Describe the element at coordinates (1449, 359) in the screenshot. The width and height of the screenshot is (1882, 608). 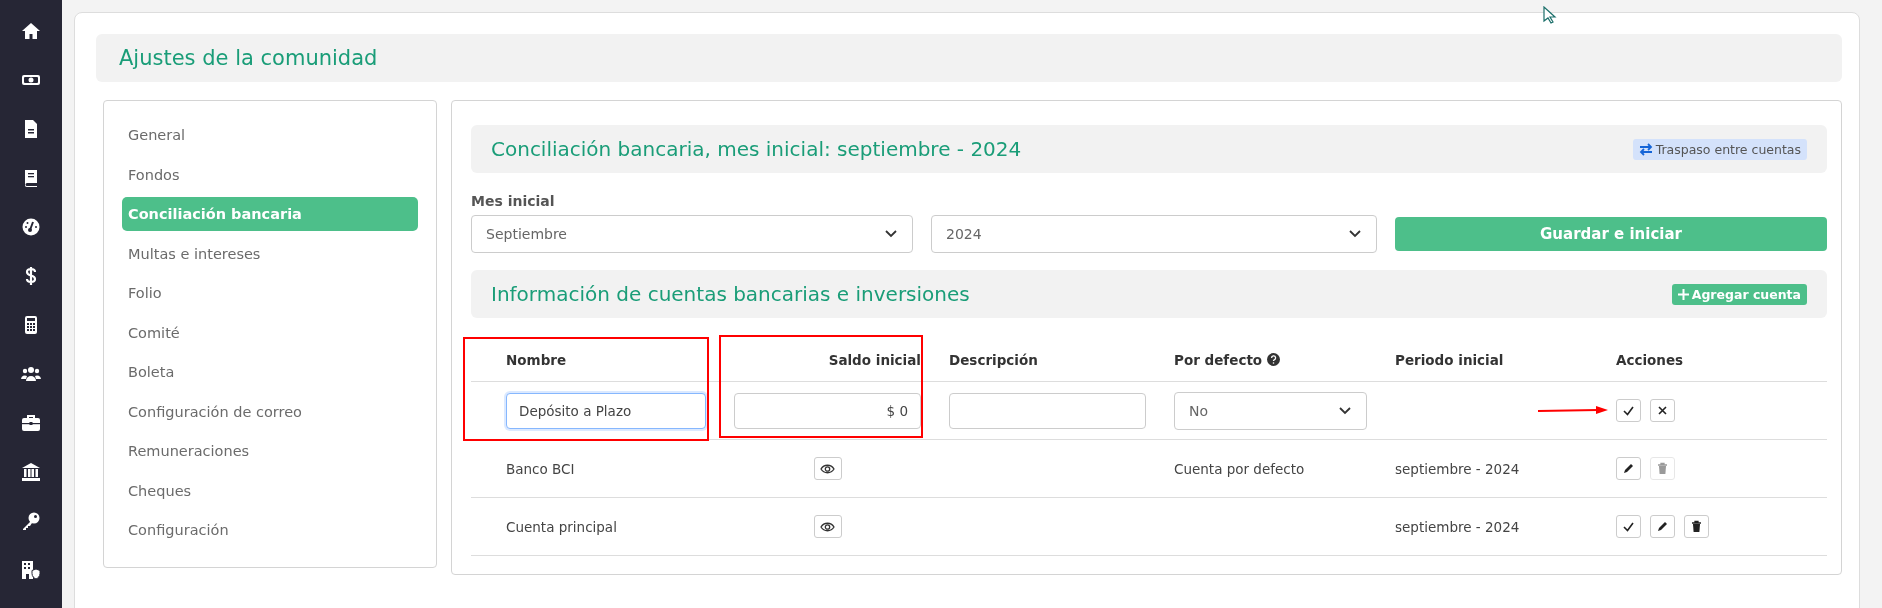
I see `column-header: Periodo inicial` at that location.